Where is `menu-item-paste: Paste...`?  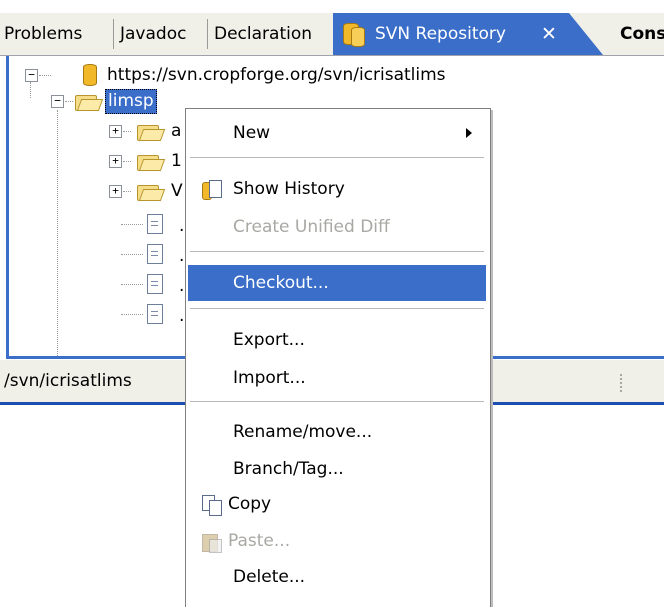 menu-item-paste: Paste... is located at coordinates (337, 541).